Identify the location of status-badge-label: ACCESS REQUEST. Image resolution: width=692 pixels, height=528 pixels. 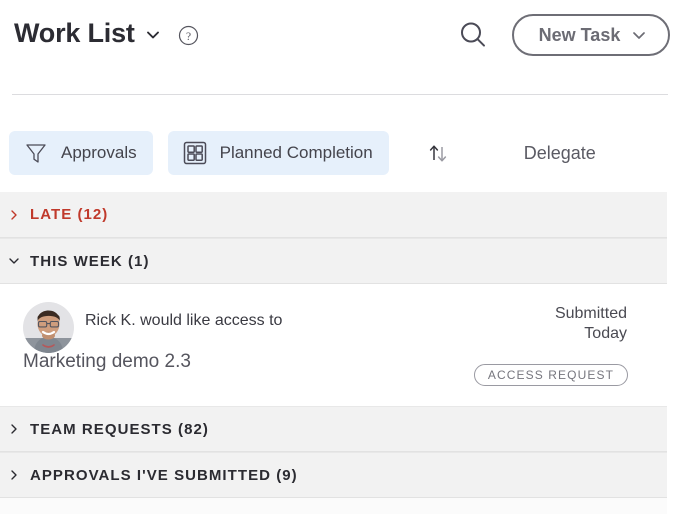
(550, 375).